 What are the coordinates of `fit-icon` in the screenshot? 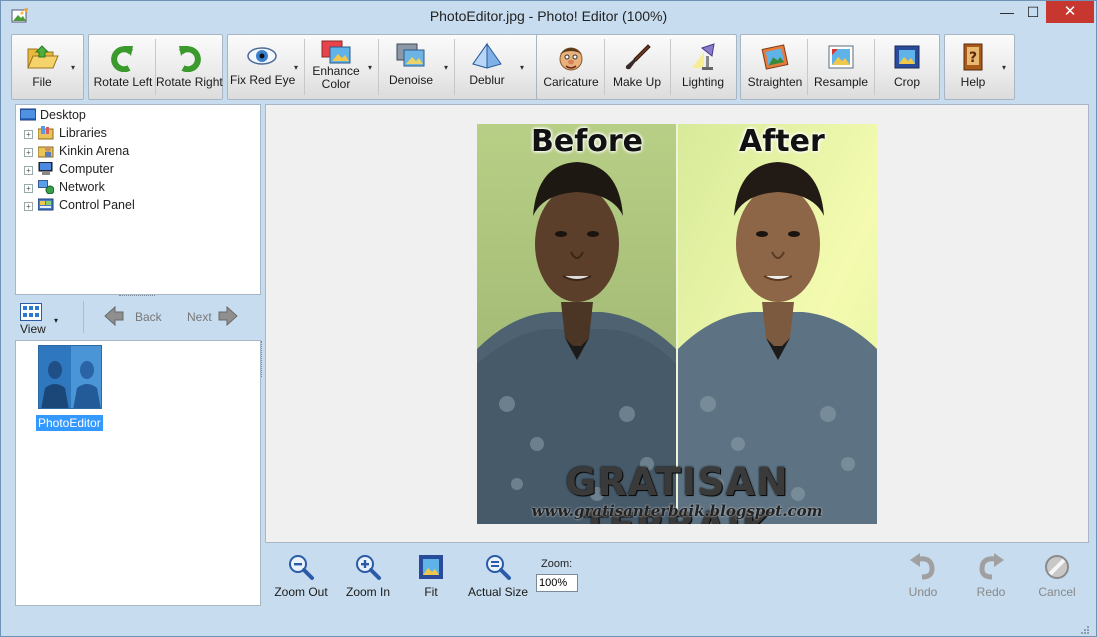 It's located at (431, 567).